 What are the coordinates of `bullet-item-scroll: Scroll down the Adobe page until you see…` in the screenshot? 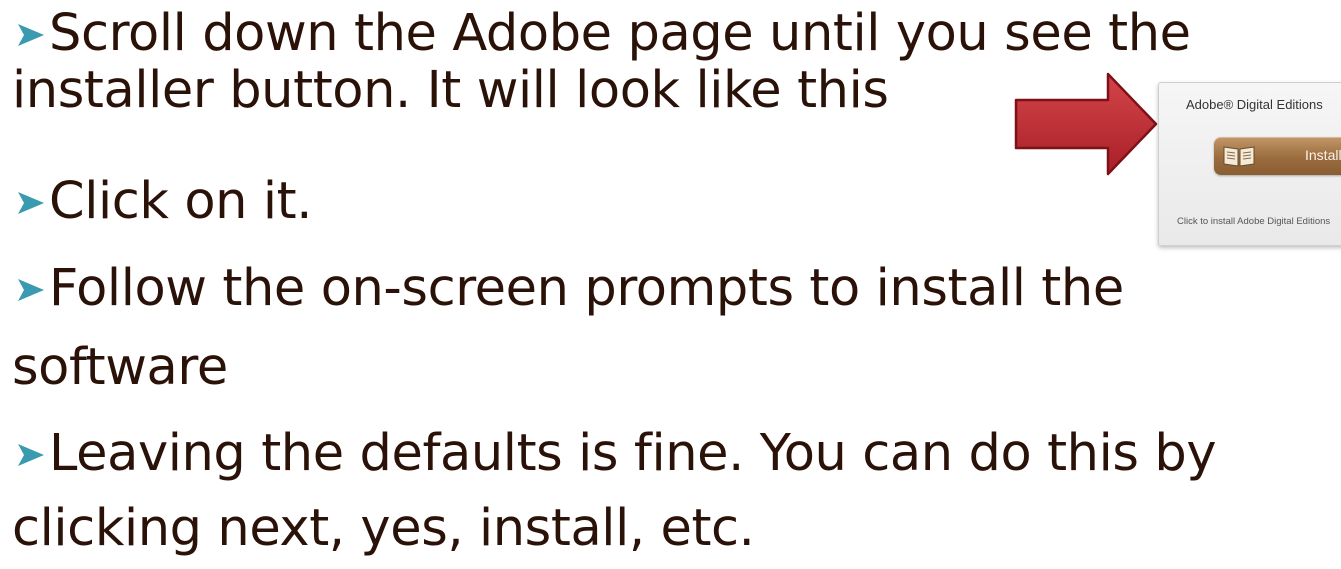 It's located at (601, 34).